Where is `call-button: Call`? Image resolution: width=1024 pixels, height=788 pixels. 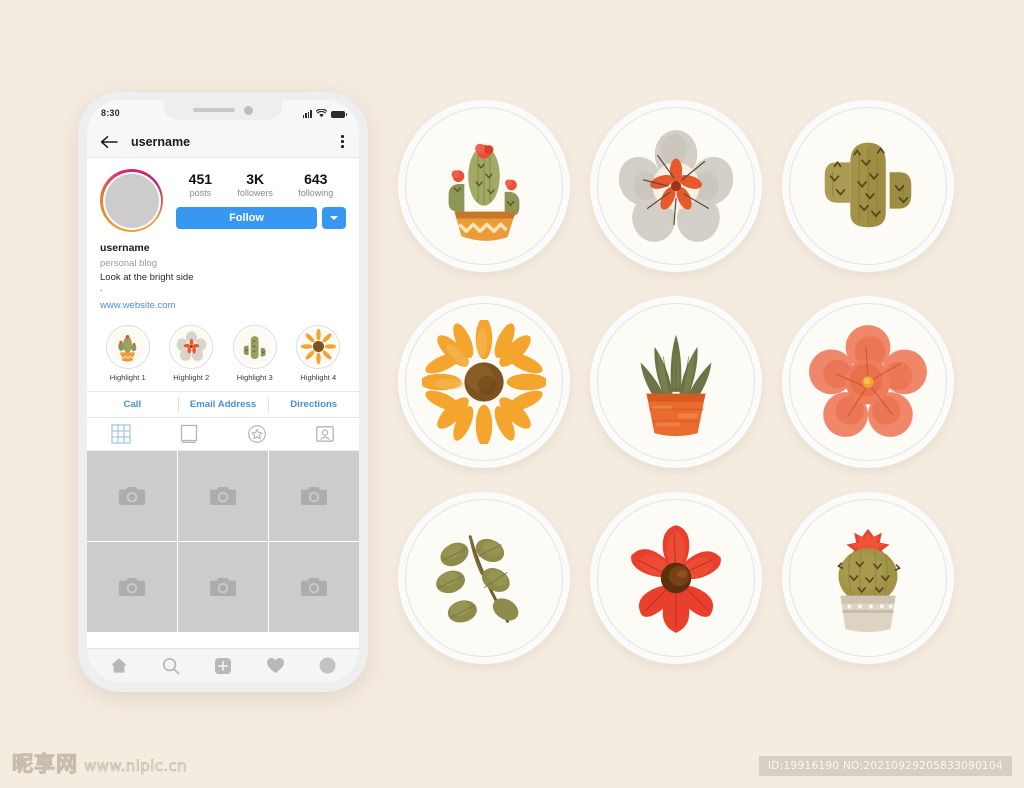
call-button: Call is located at coordinates (132, 404).